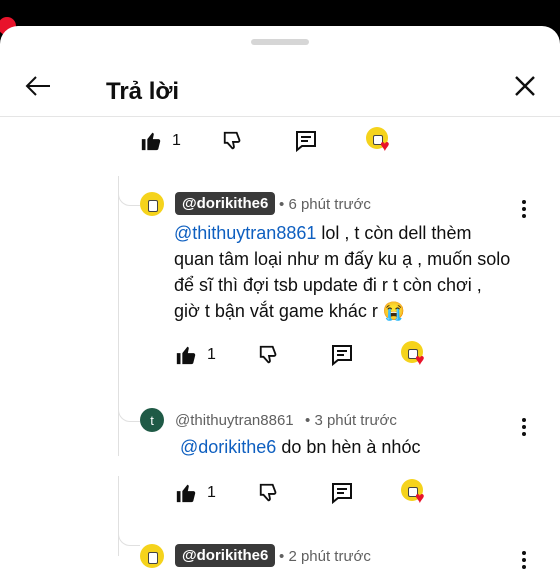 The width and height of the screenshot is (560, 586). I want to click on arrow-left-icon, so click(37, 86).